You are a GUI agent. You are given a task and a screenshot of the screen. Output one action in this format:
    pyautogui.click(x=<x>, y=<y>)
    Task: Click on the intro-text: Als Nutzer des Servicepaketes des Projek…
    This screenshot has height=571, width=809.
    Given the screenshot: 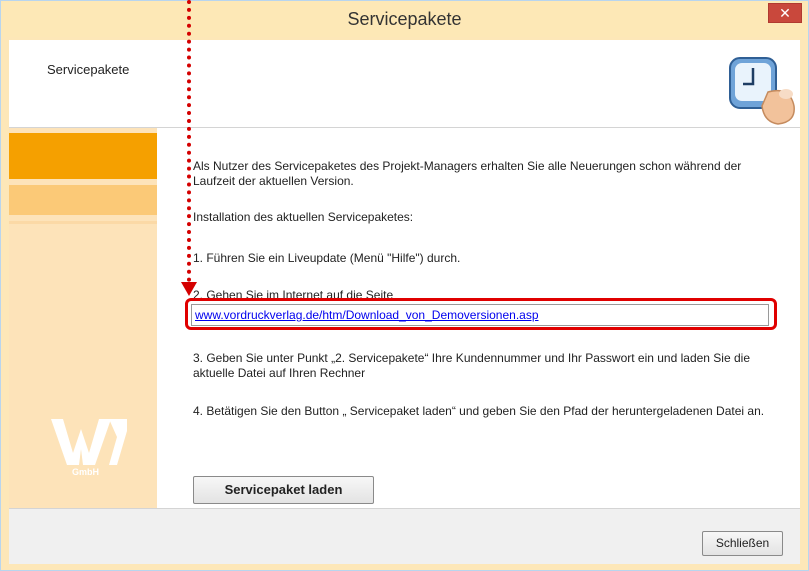 What is the action you would take?
    pyautogui.click(x=467, y=173)
    